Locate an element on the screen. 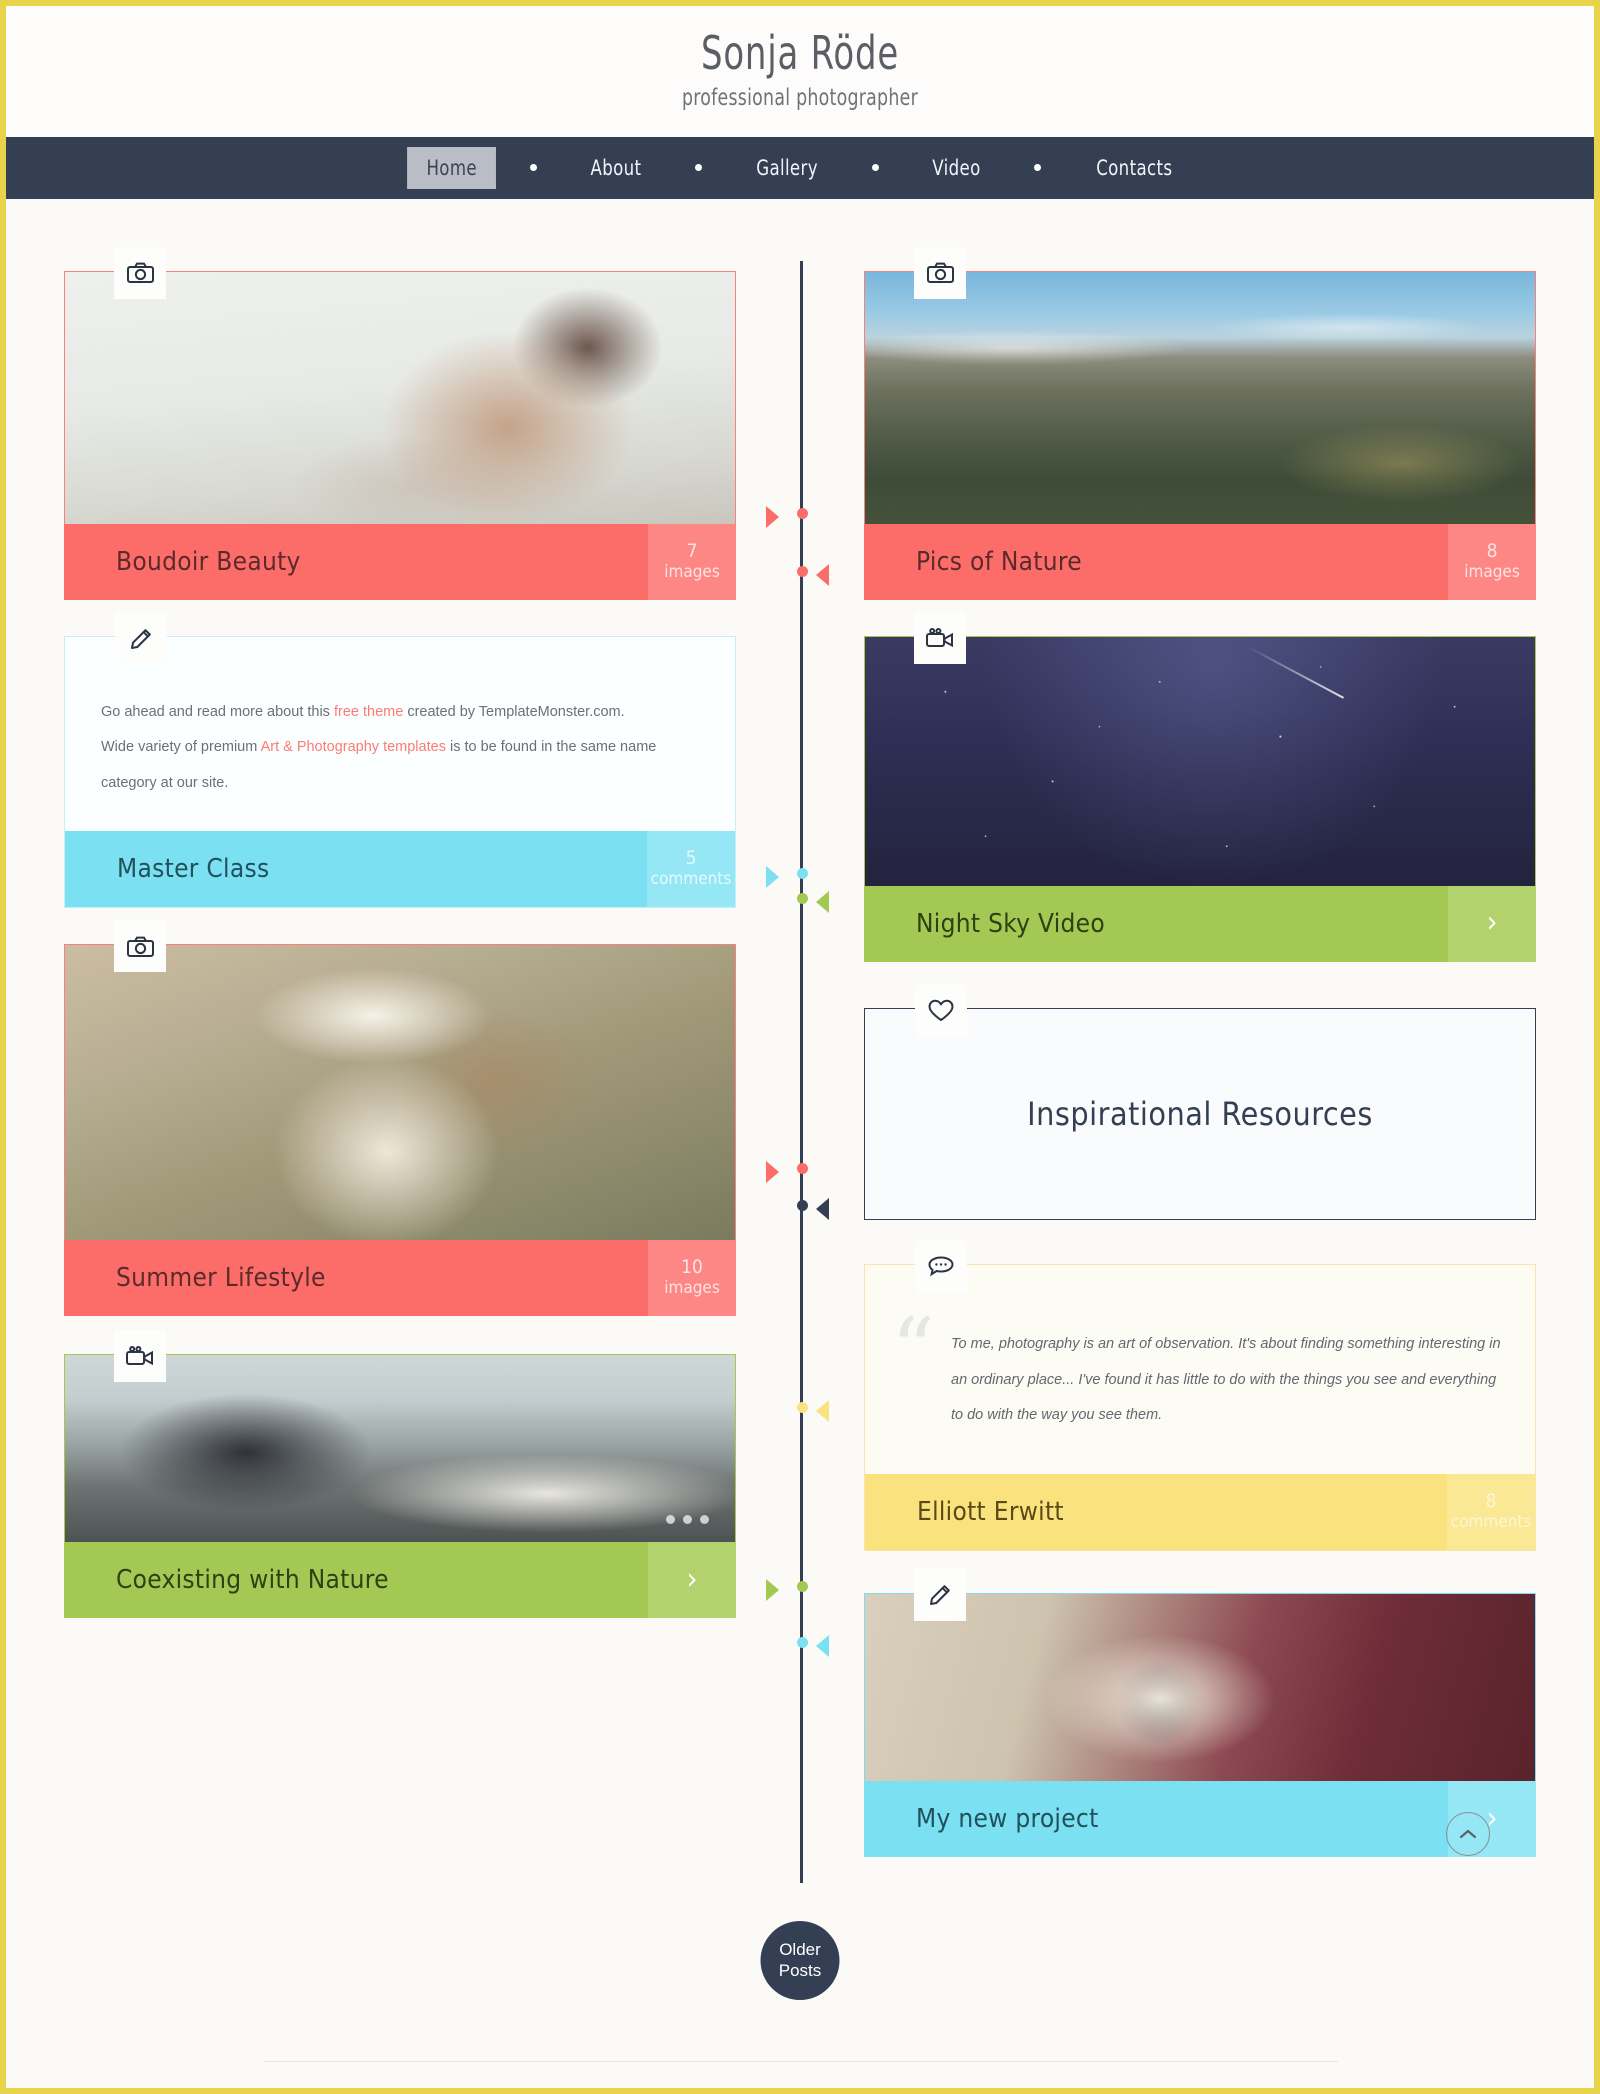  post-image-count-badge: 7 images is located at coordinates (692, 561).